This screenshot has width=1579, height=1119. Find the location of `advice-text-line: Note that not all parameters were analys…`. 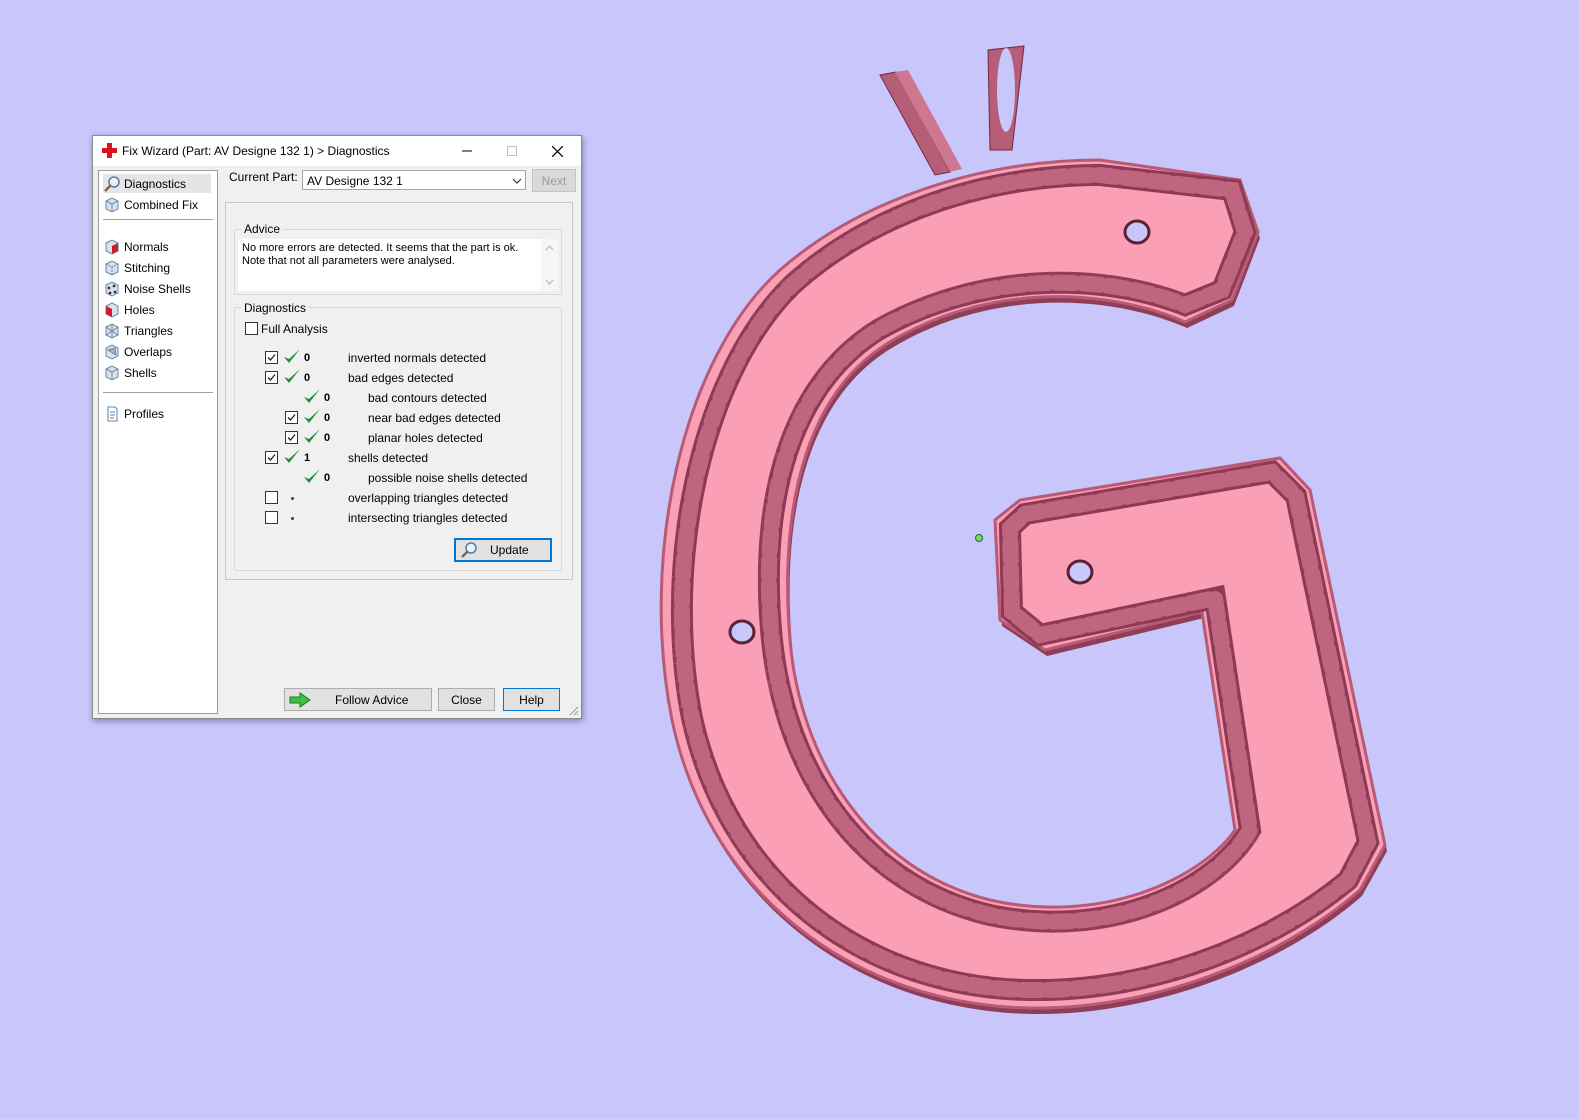

advice-text-line: Note that not all parameters were analys… is located at coordinates (348, 261).